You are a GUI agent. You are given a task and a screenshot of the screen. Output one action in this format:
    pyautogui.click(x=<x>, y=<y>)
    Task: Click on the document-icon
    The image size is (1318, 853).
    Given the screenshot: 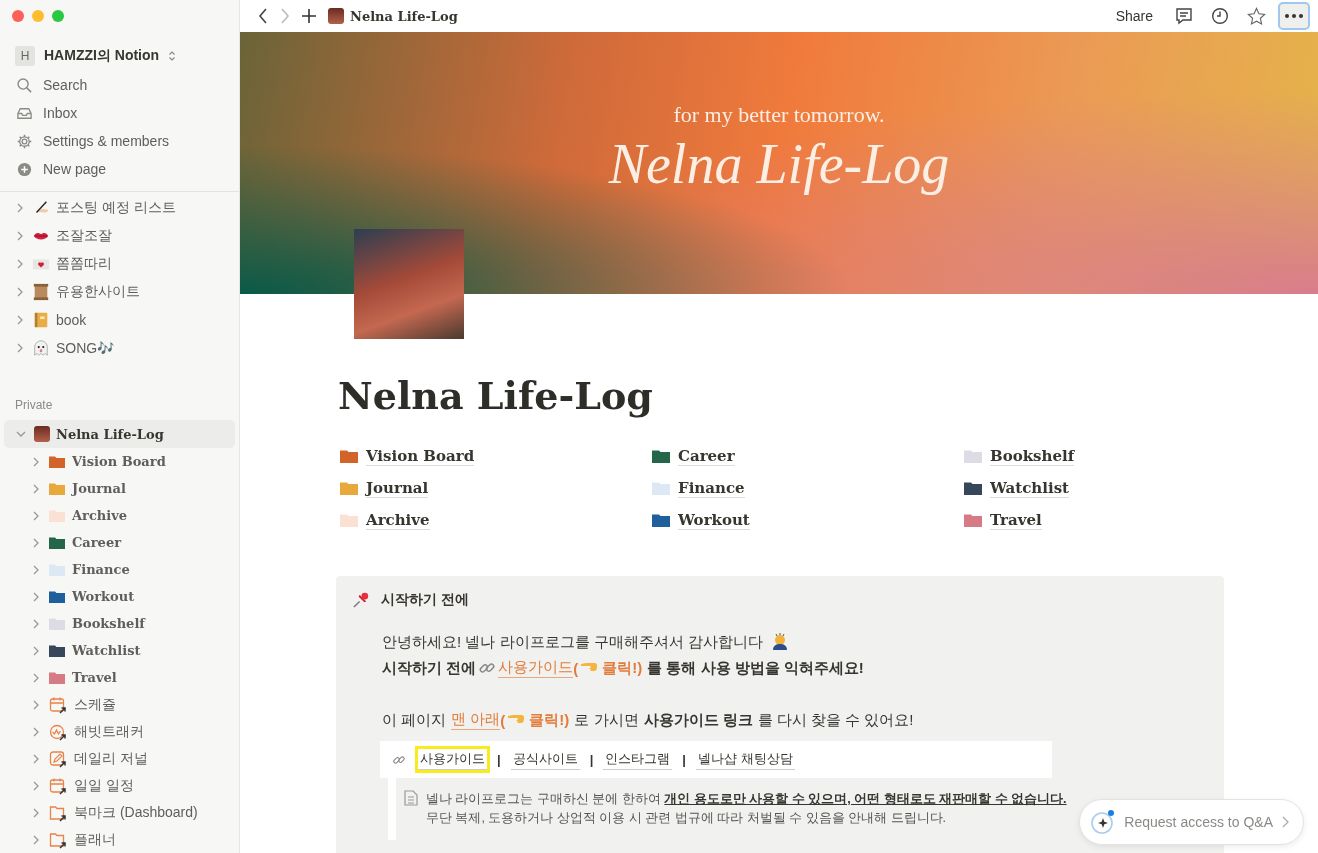 What is the action you would take?
    pyautogui.click(x=411, y=798)
    